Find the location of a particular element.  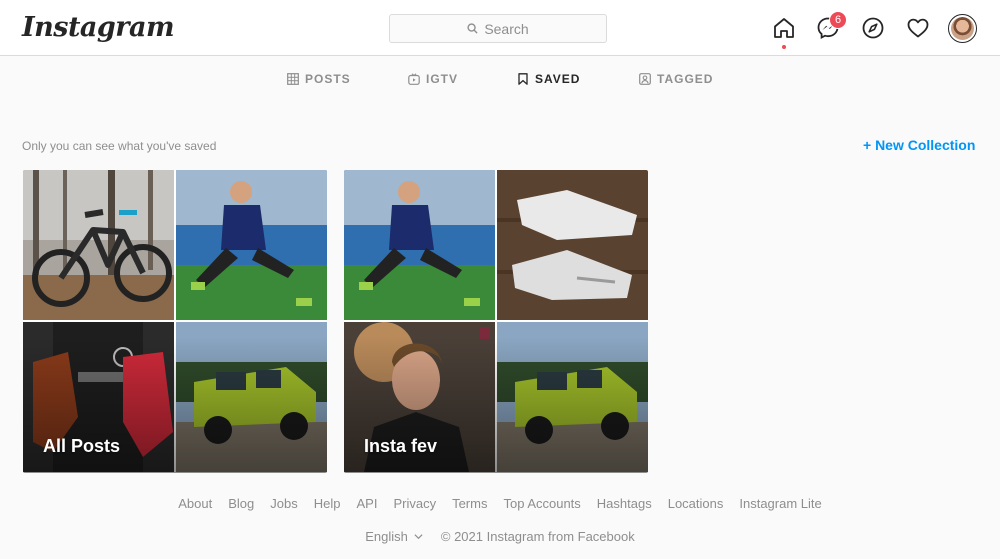

heart-icon is located at coordinates (918, 28).